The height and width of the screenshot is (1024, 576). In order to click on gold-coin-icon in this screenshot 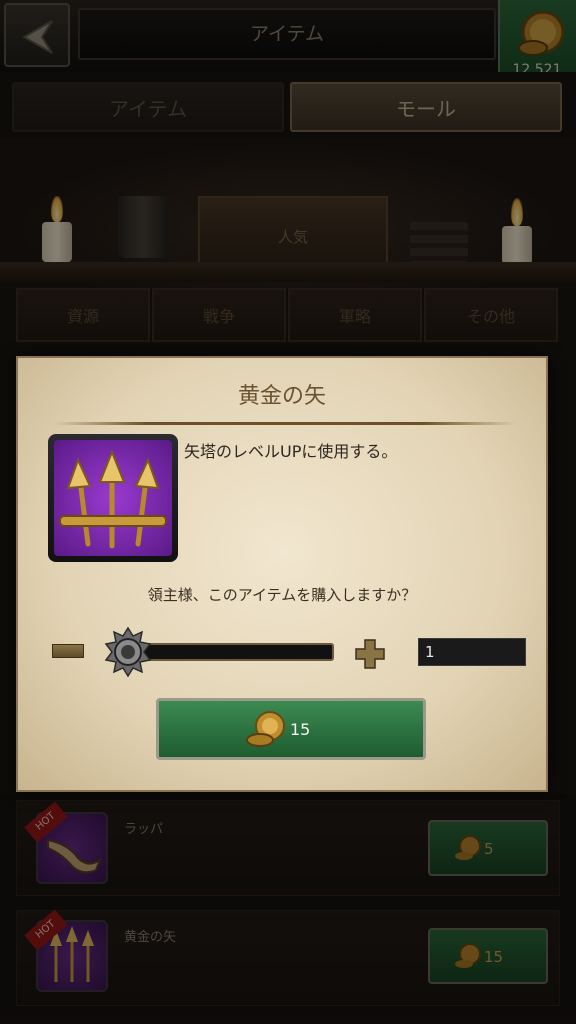, I will do `click(265, 729)`.